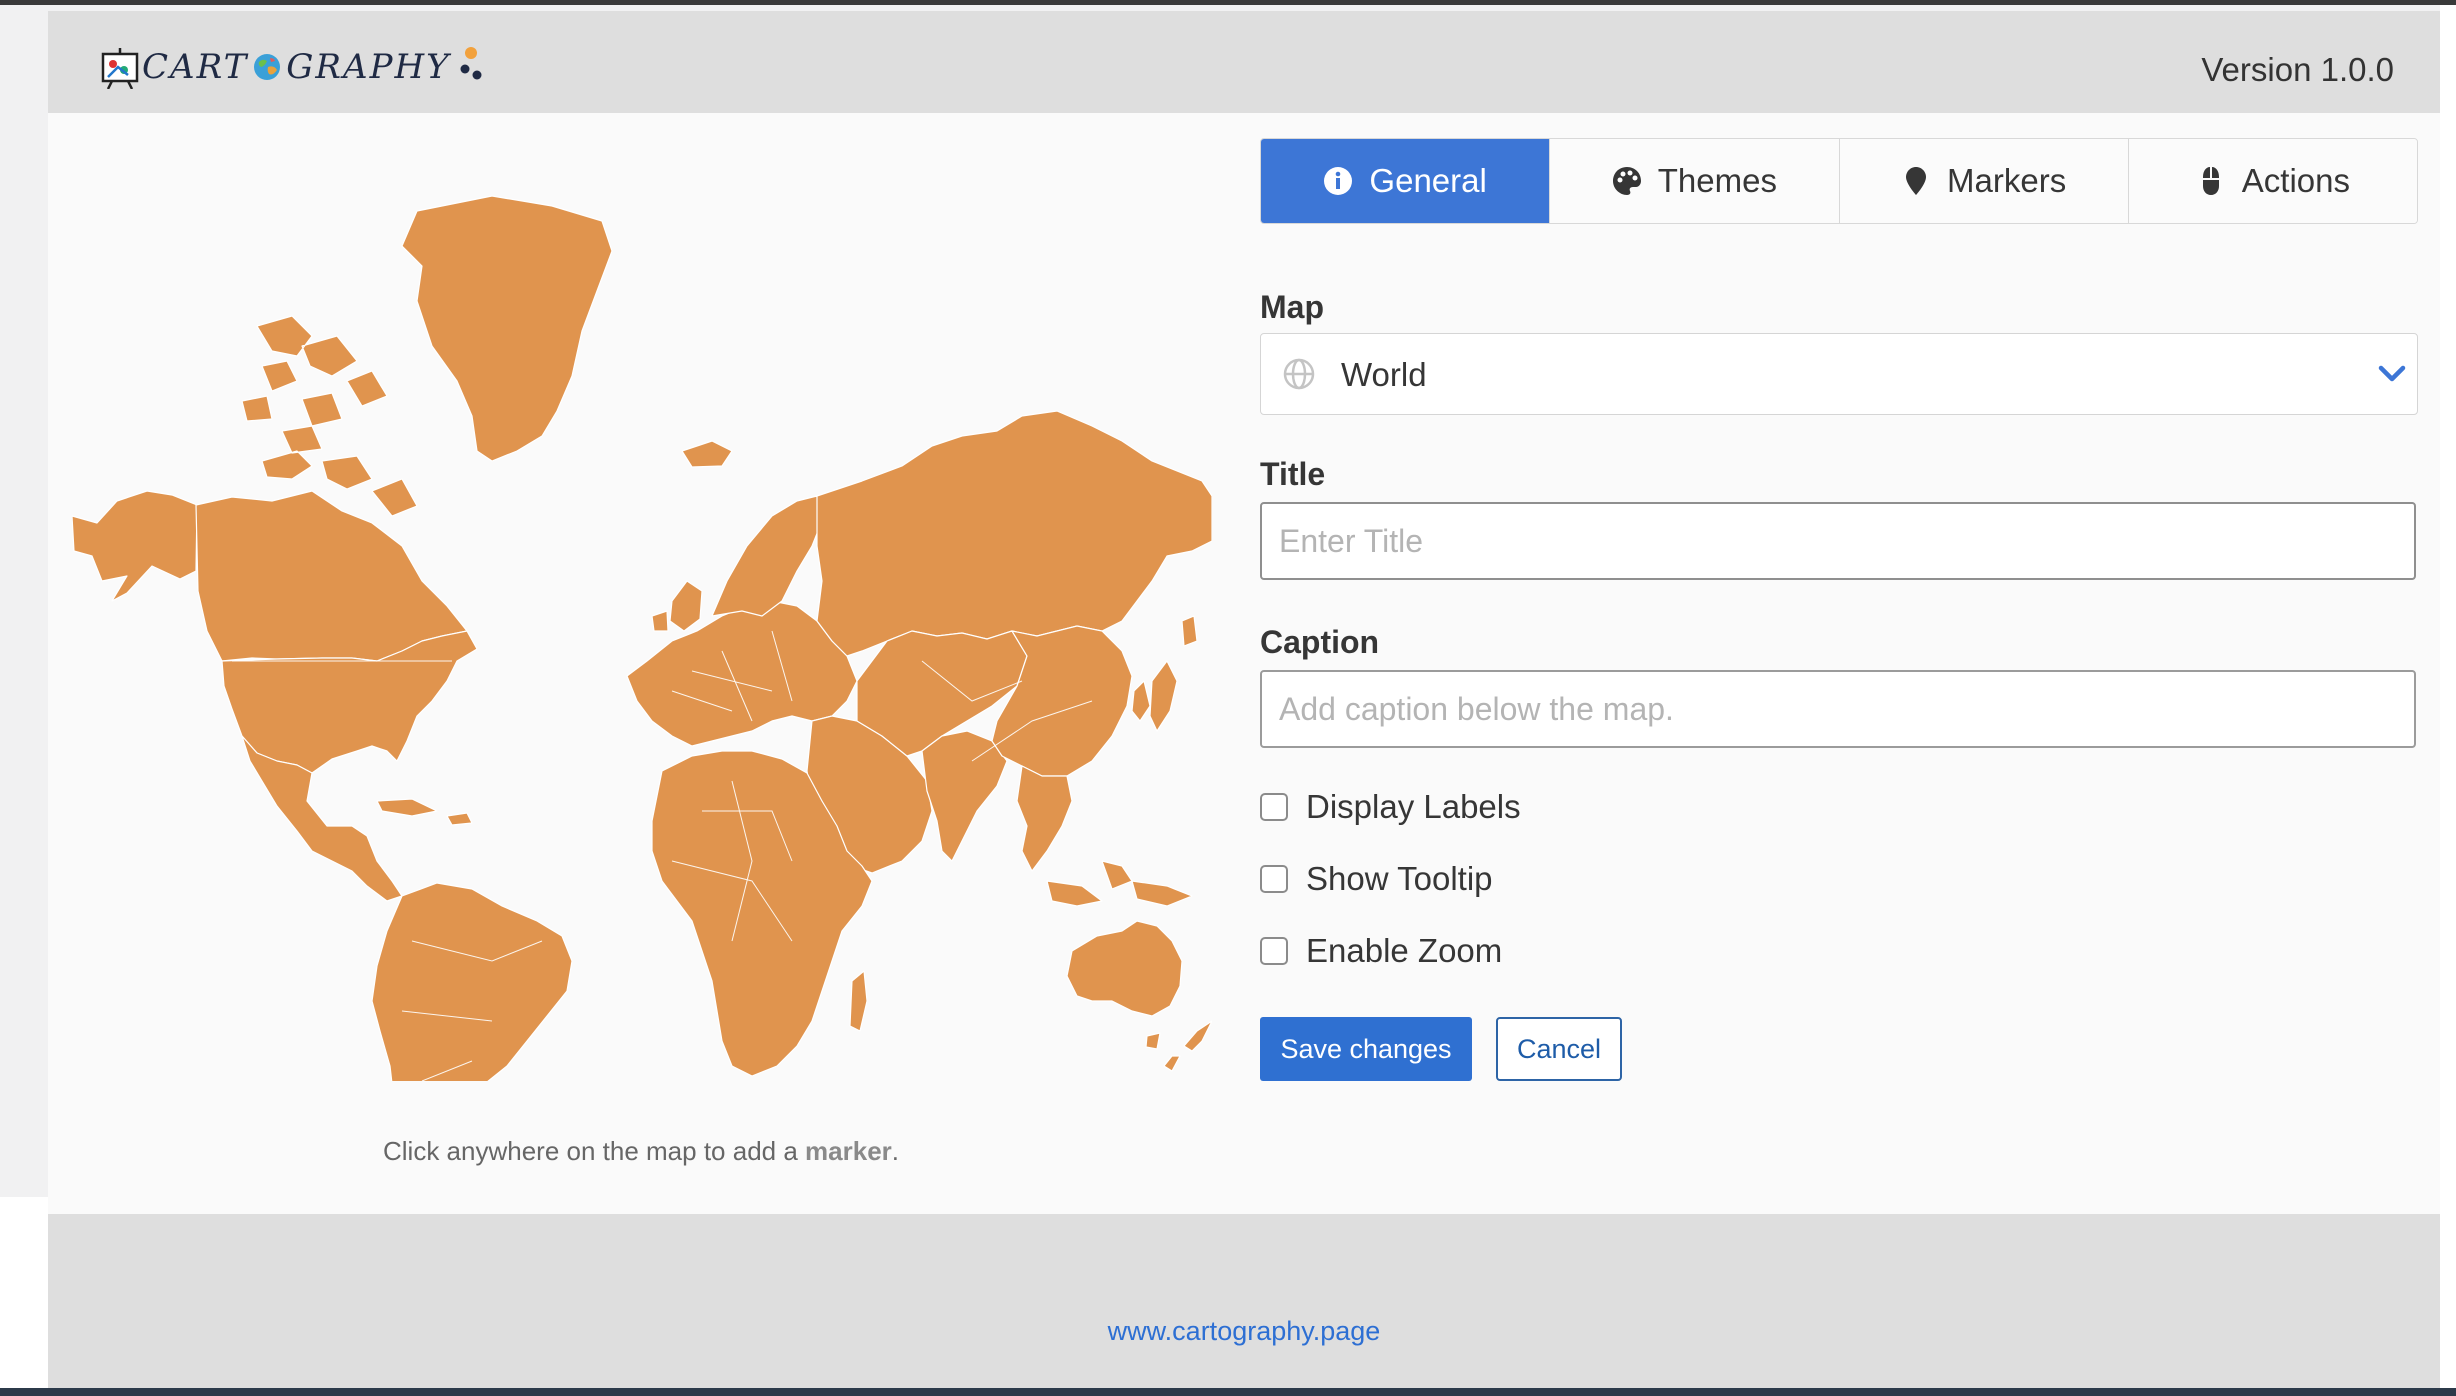 Image resolution: width=2456 pixels, height=1396 pixels. Describe the element at coordinates (1838, 541) in the screenshot. I see `title-input` at that location.